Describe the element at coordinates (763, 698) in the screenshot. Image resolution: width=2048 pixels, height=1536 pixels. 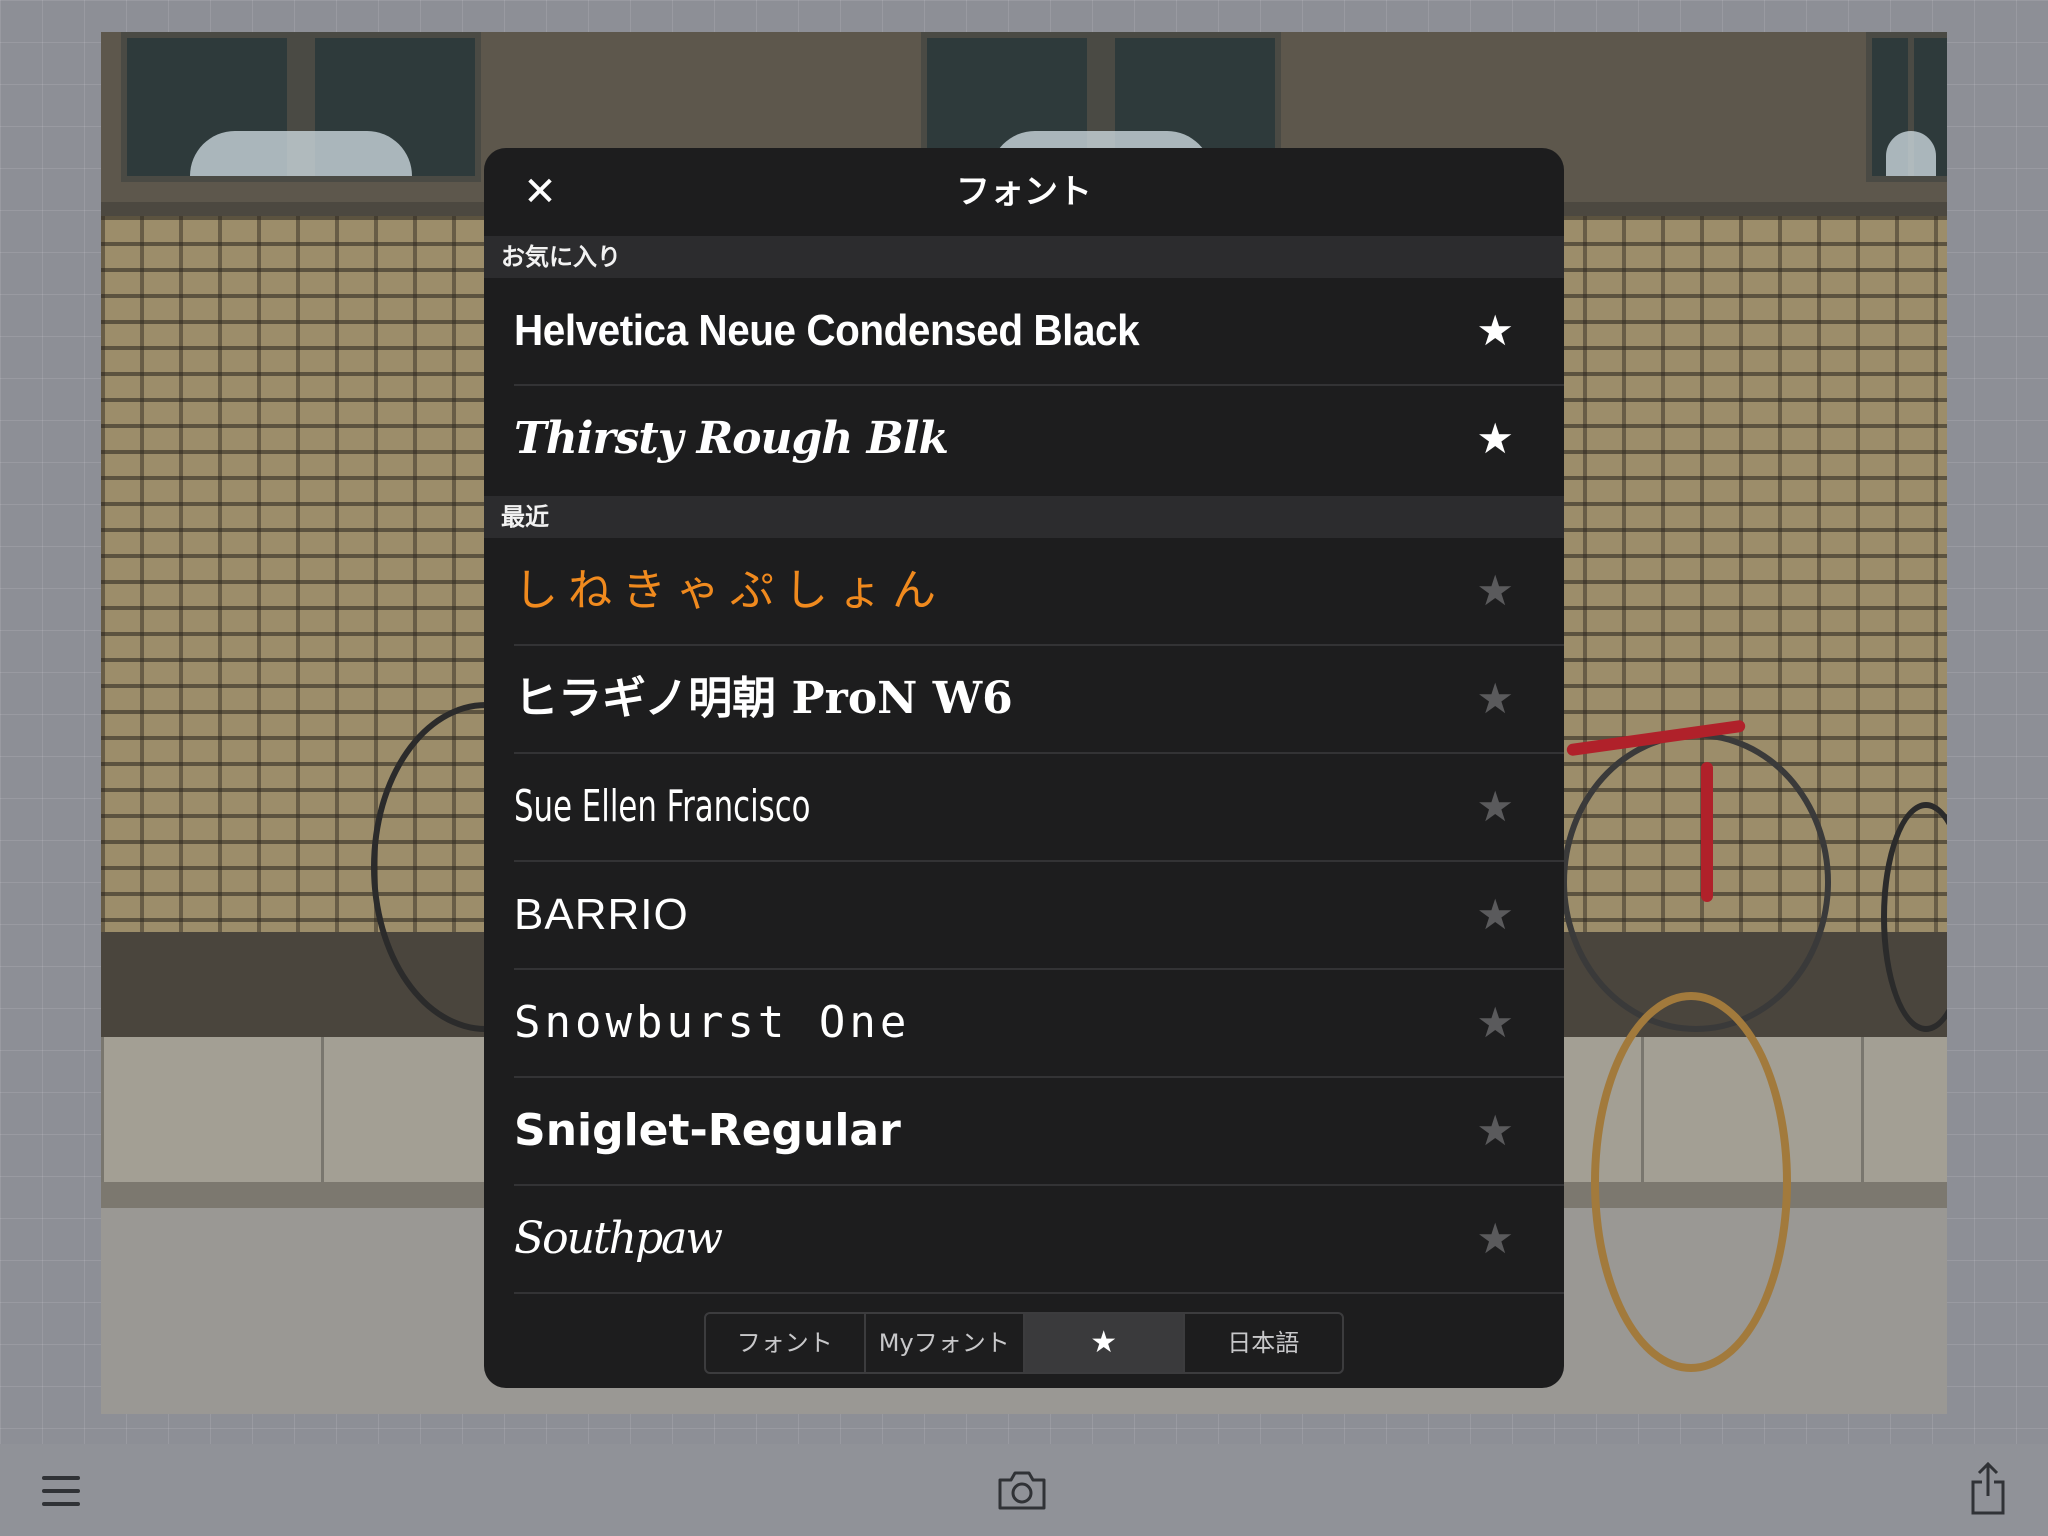
I see `font-name: ヒラギノ明朝 ProN W6` at that location.